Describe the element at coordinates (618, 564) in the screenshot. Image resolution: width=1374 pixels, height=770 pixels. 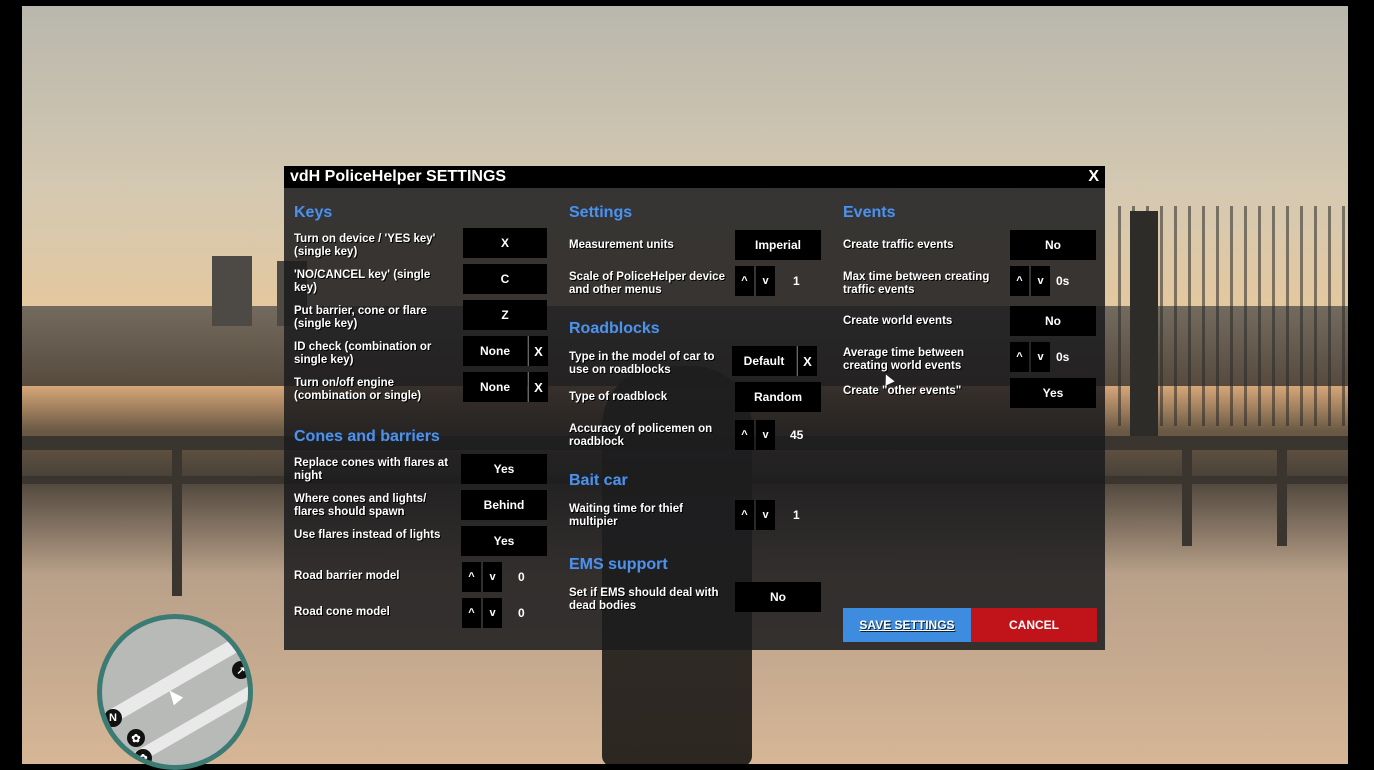
I see `section-ems-heading: EMS support` at that location.